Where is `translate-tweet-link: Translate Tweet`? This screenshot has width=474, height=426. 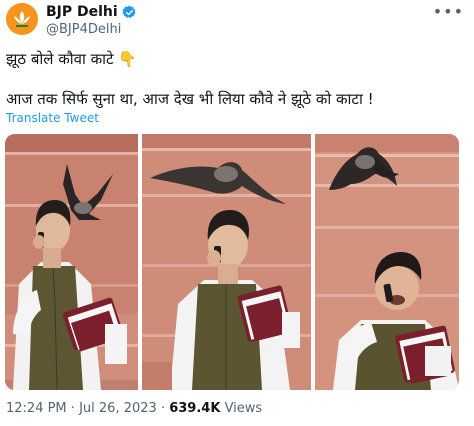
translate-tweet-link: Translate Tweet is located at coordinates (52, 118).